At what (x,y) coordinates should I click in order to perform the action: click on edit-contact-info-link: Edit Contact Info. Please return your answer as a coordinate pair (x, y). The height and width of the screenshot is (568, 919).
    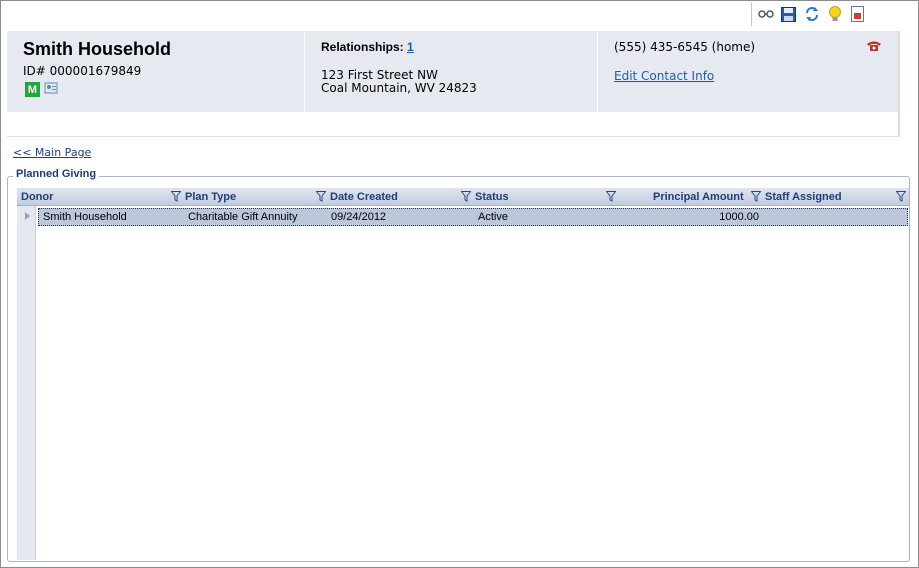
    Looking at the image, I should click on (664, 76).